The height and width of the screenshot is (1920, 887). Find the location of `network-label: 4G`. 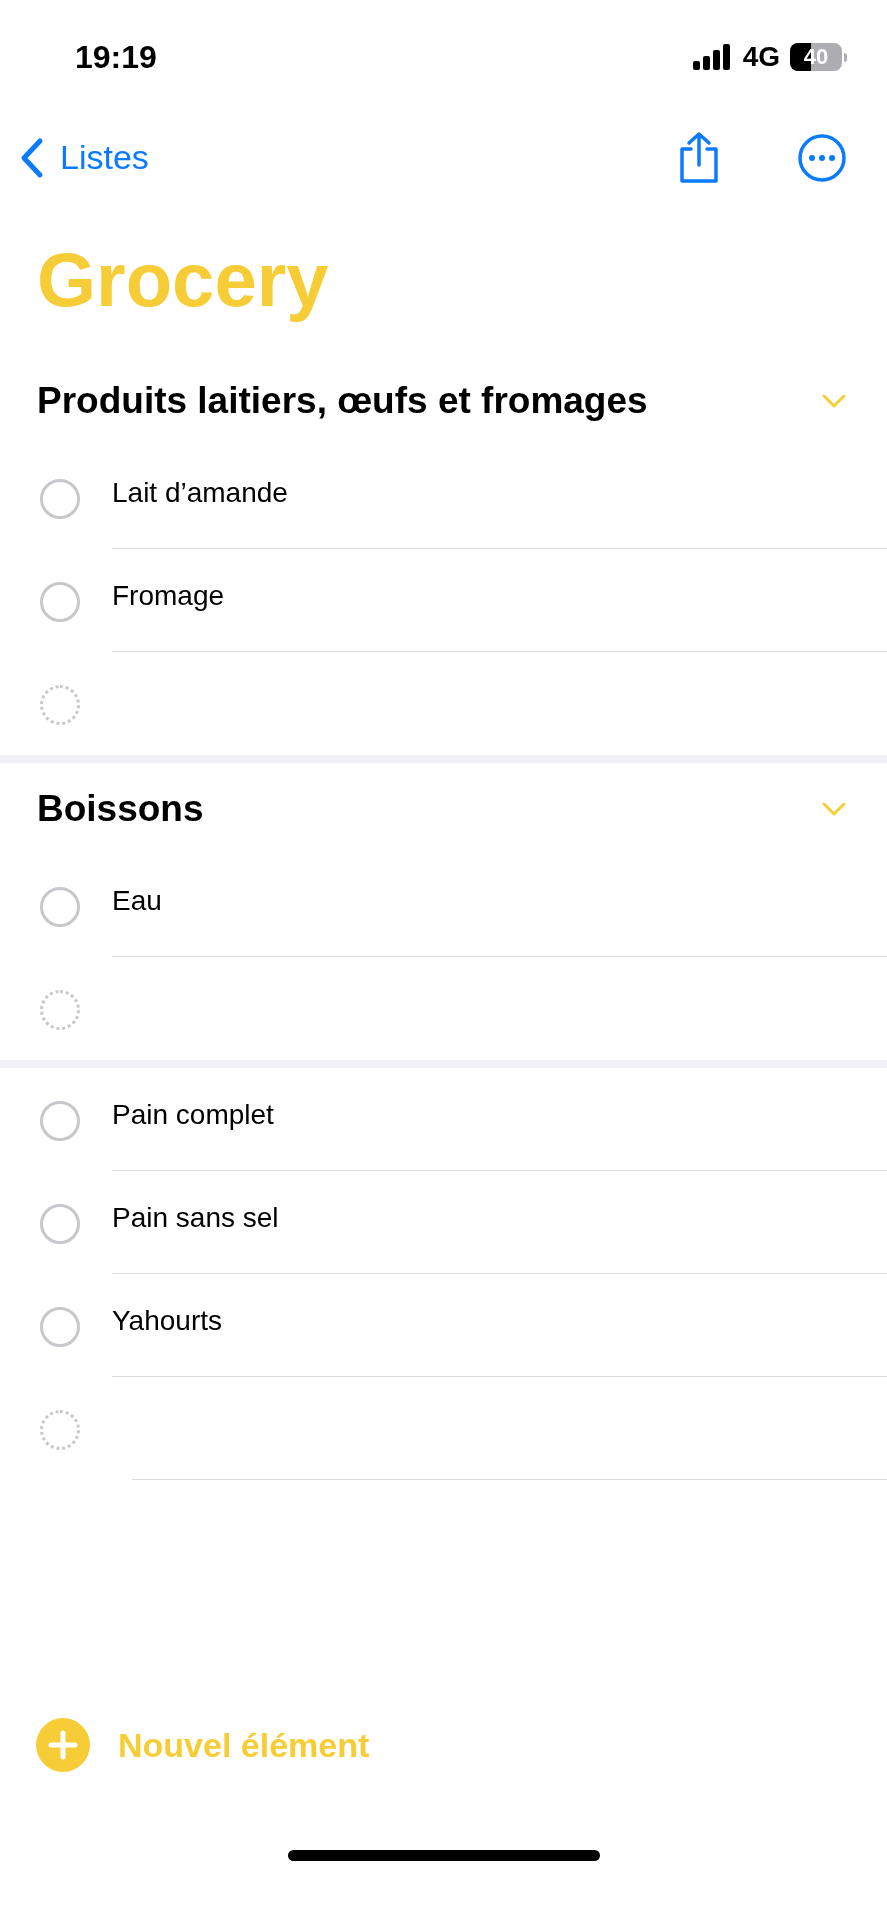

network-label: 4G is located at coordinates (761, 57).